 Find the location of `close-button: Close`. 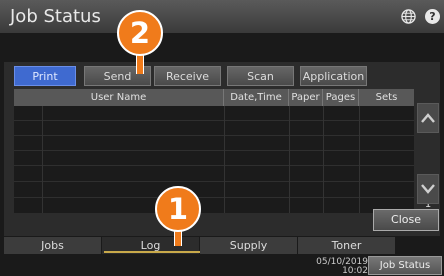

close-button: Close is located at coordinates (406, 220).